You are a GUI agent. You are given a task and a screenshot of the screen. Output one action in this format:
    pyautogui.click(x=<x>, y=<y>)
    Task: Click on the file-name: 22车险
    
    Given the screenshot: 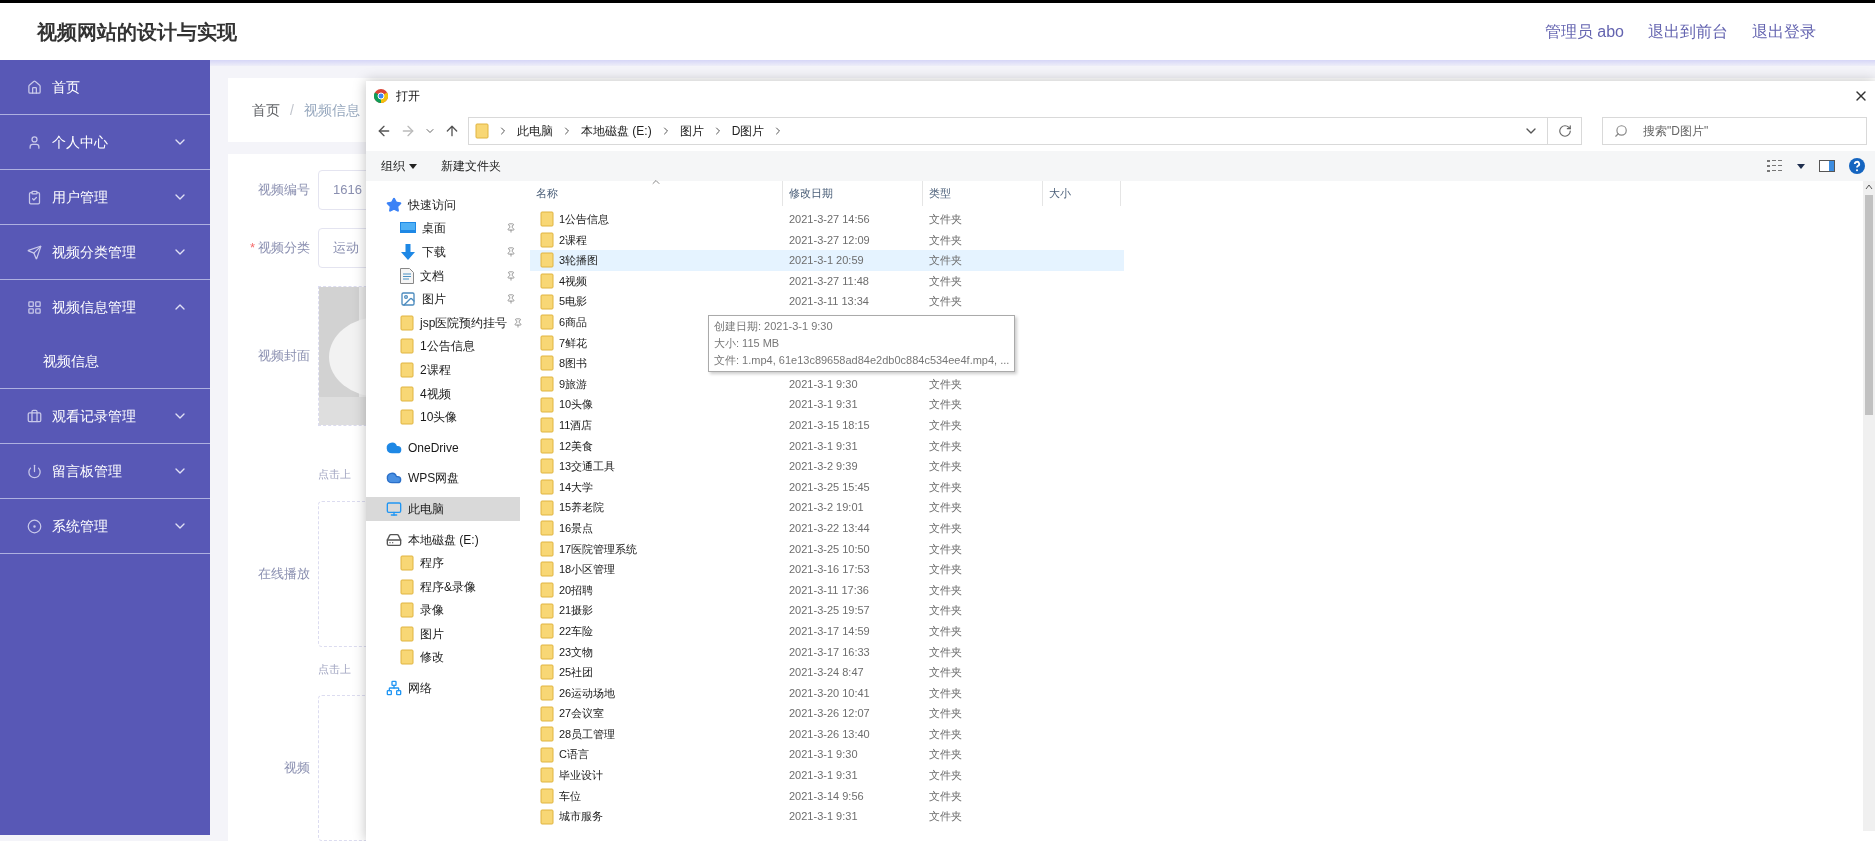 What is the action you would take?
    pyautogui.click(x=576, y=631)
    